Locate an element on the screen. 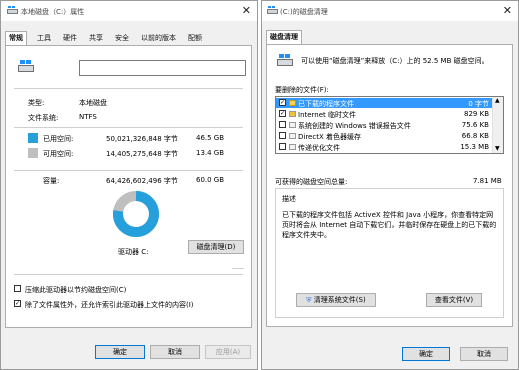  cleanup-title: (C:)的磁盘清理 is located at coordinates (304, 12).